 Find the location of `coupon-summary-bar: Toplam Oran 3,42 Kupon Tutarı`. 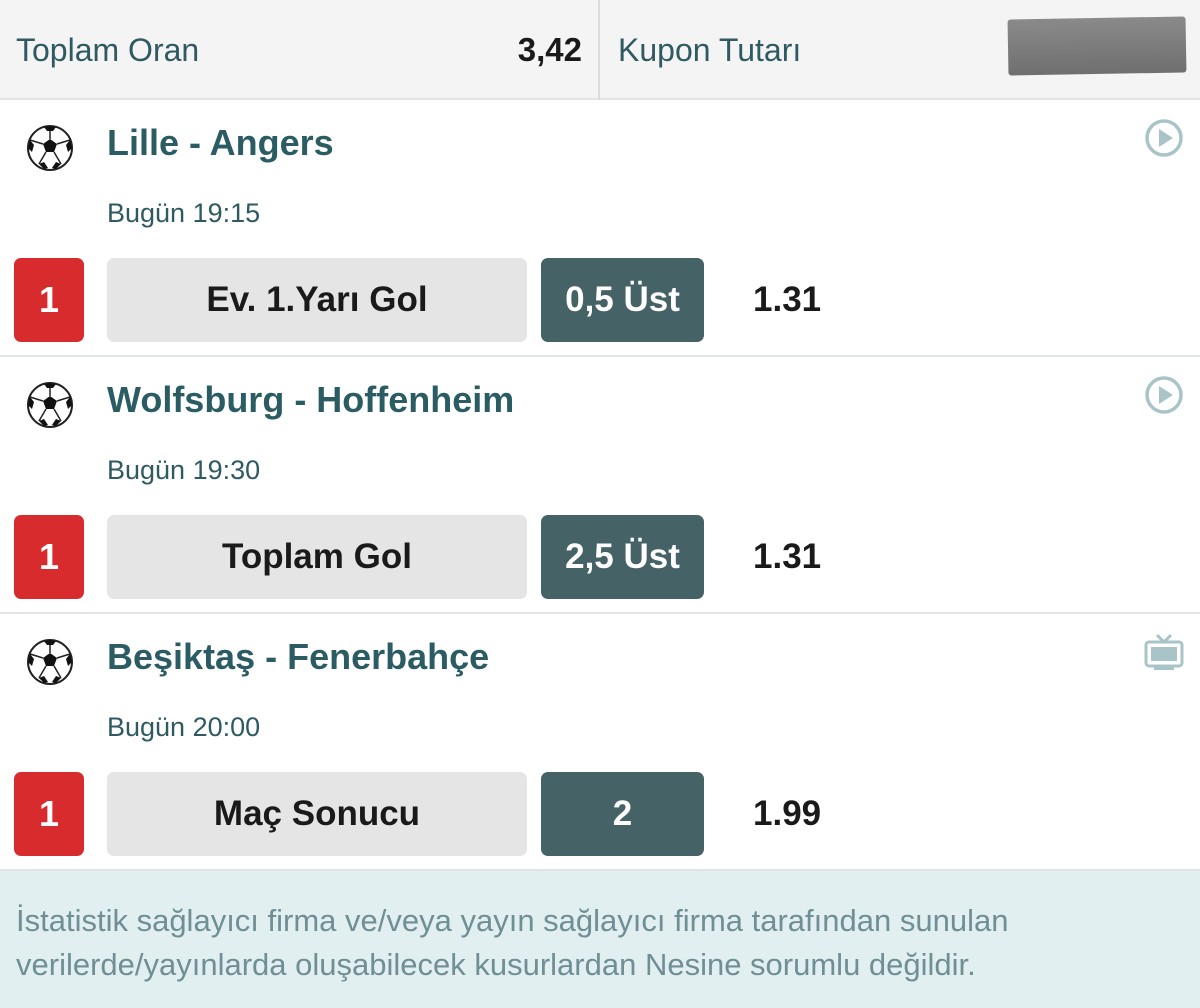

coupon-summary-bar: Toplam Oran 3,42 Kupon Tutarı is located at coordinates (600, 50).